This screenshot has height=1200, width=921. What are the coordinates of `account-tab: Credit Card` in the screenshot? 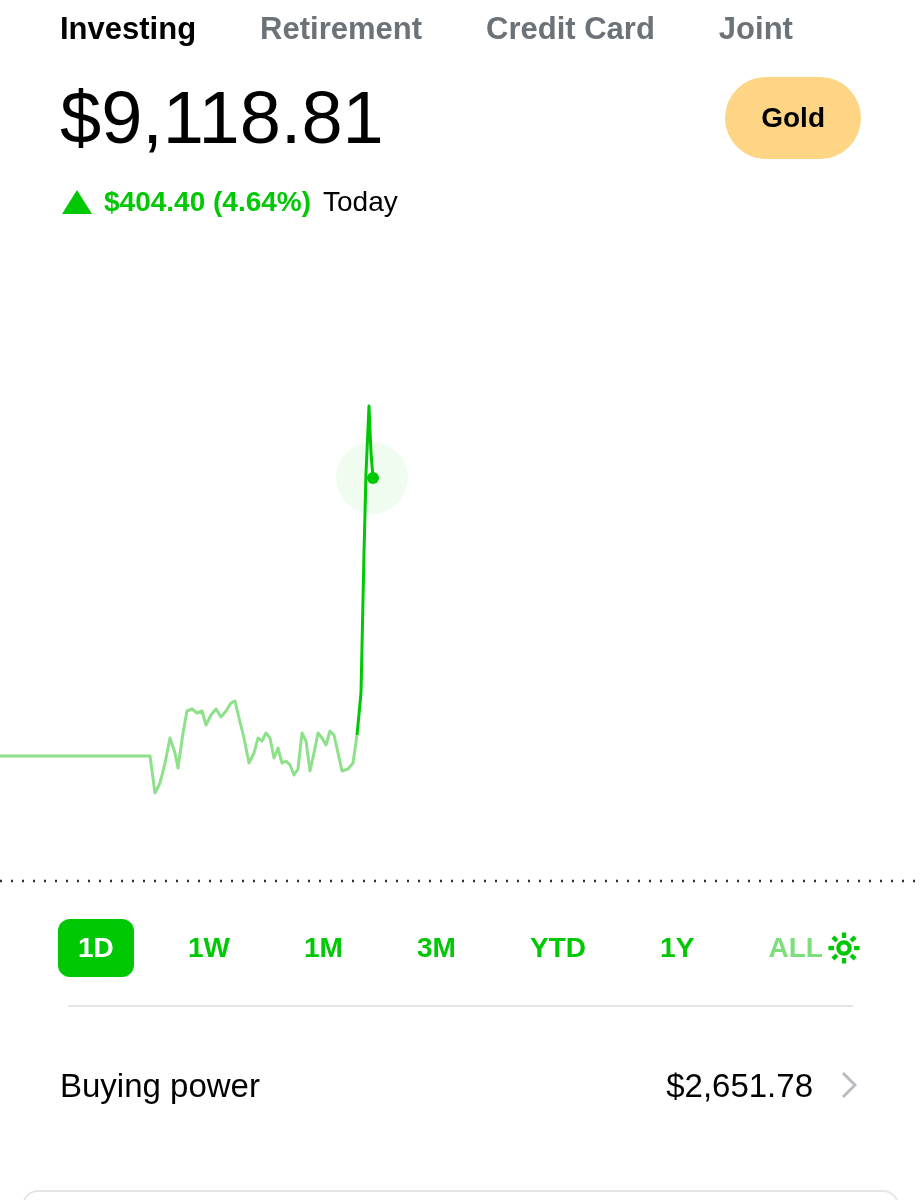 It's located at (570, 29).